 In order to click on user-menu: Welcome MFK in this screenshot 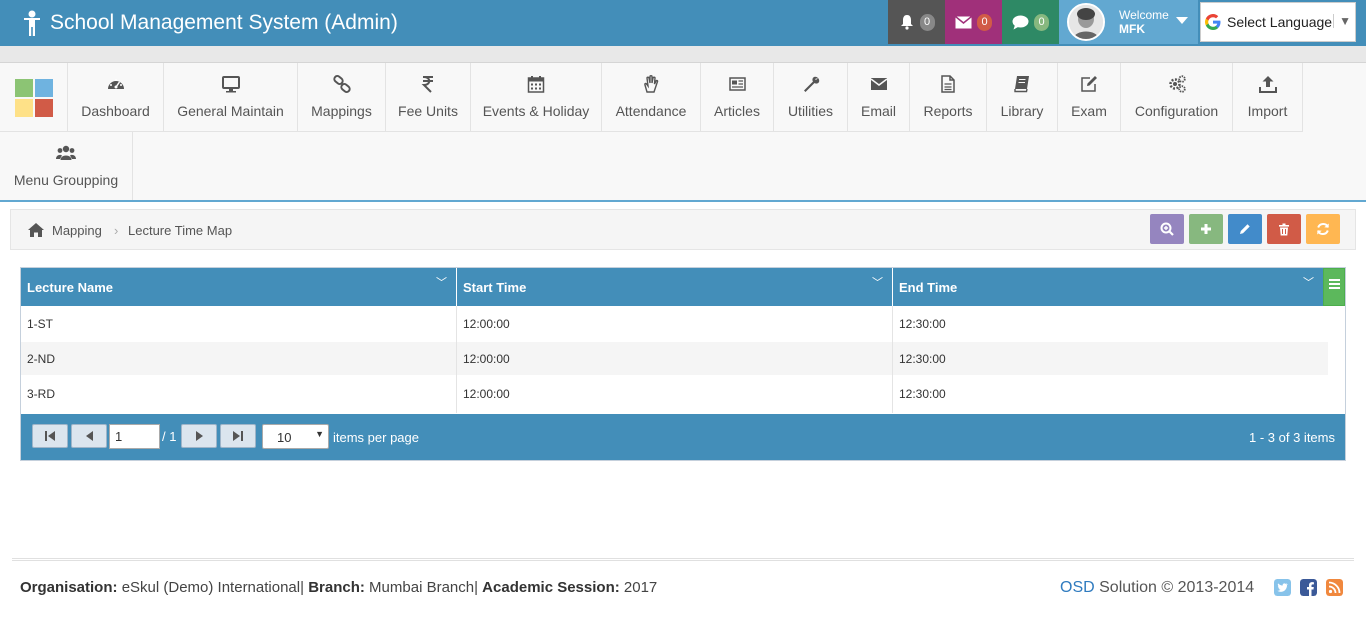, I will do `click(1128, 22)`.